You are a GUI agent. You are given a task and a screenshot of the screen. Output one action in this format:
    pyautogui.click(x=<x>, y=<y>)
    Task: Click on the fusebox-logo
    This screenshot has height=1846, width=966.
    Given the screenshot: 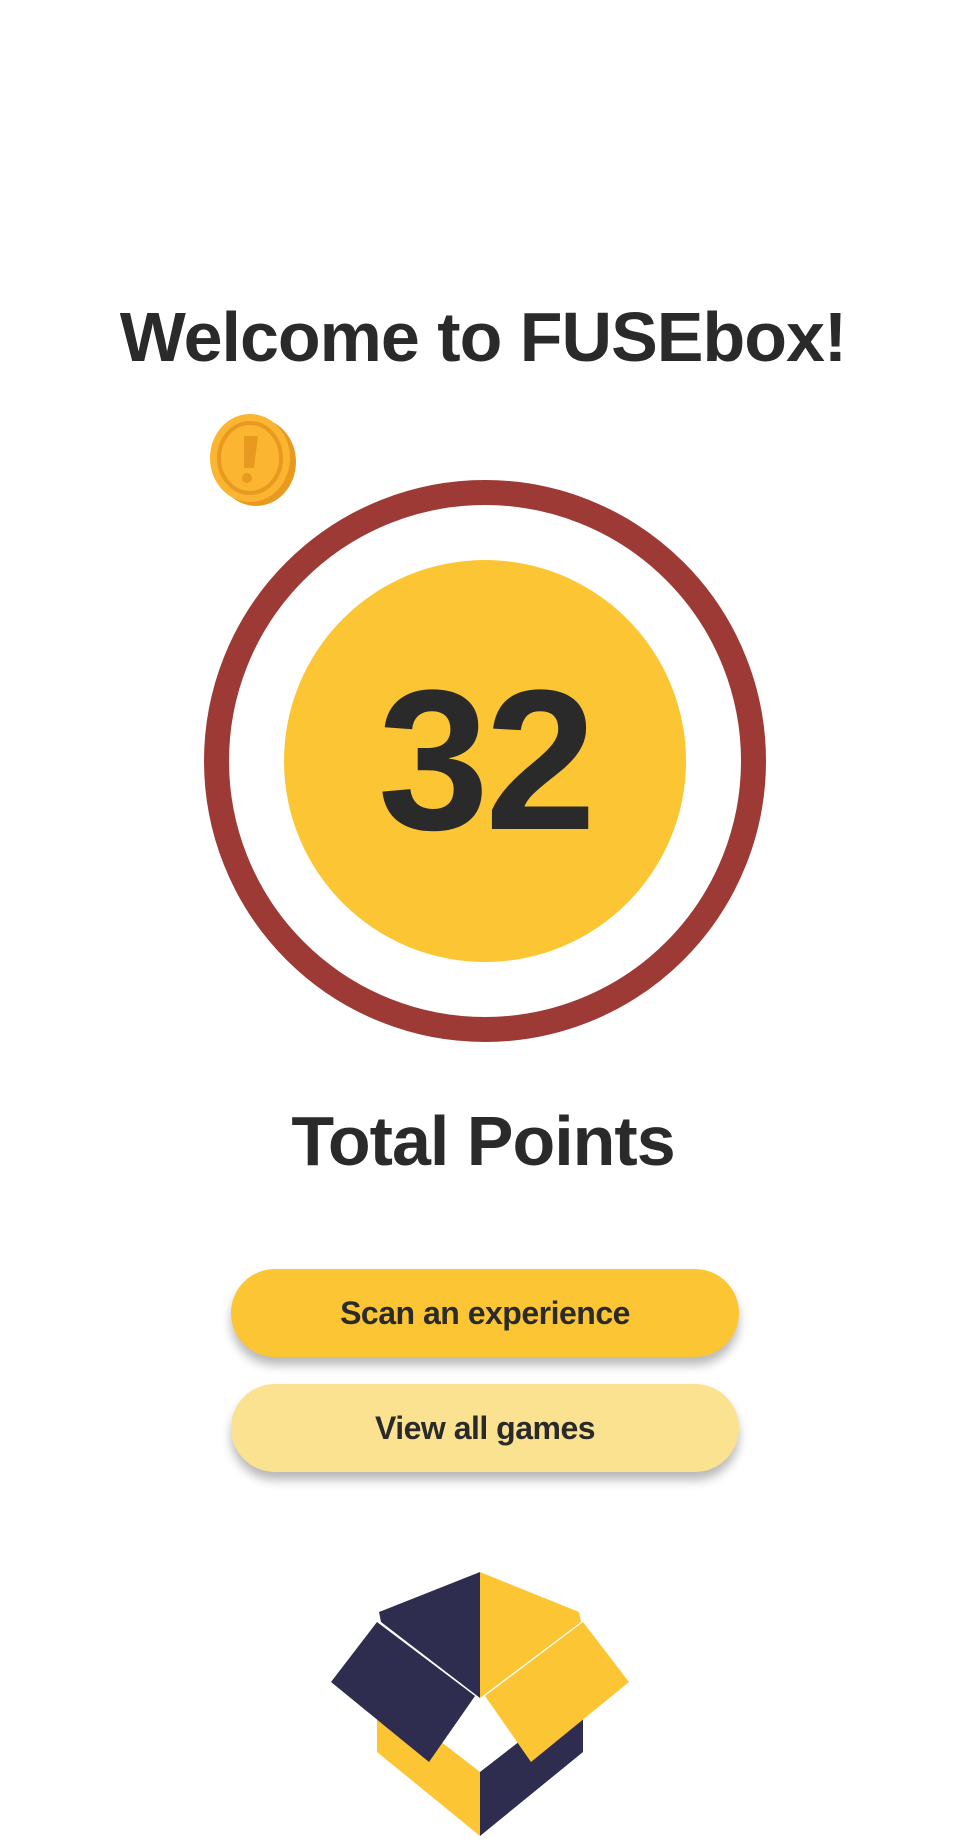 What is the action you would take?
    pyautogui.click(x=480, y=1704)
    